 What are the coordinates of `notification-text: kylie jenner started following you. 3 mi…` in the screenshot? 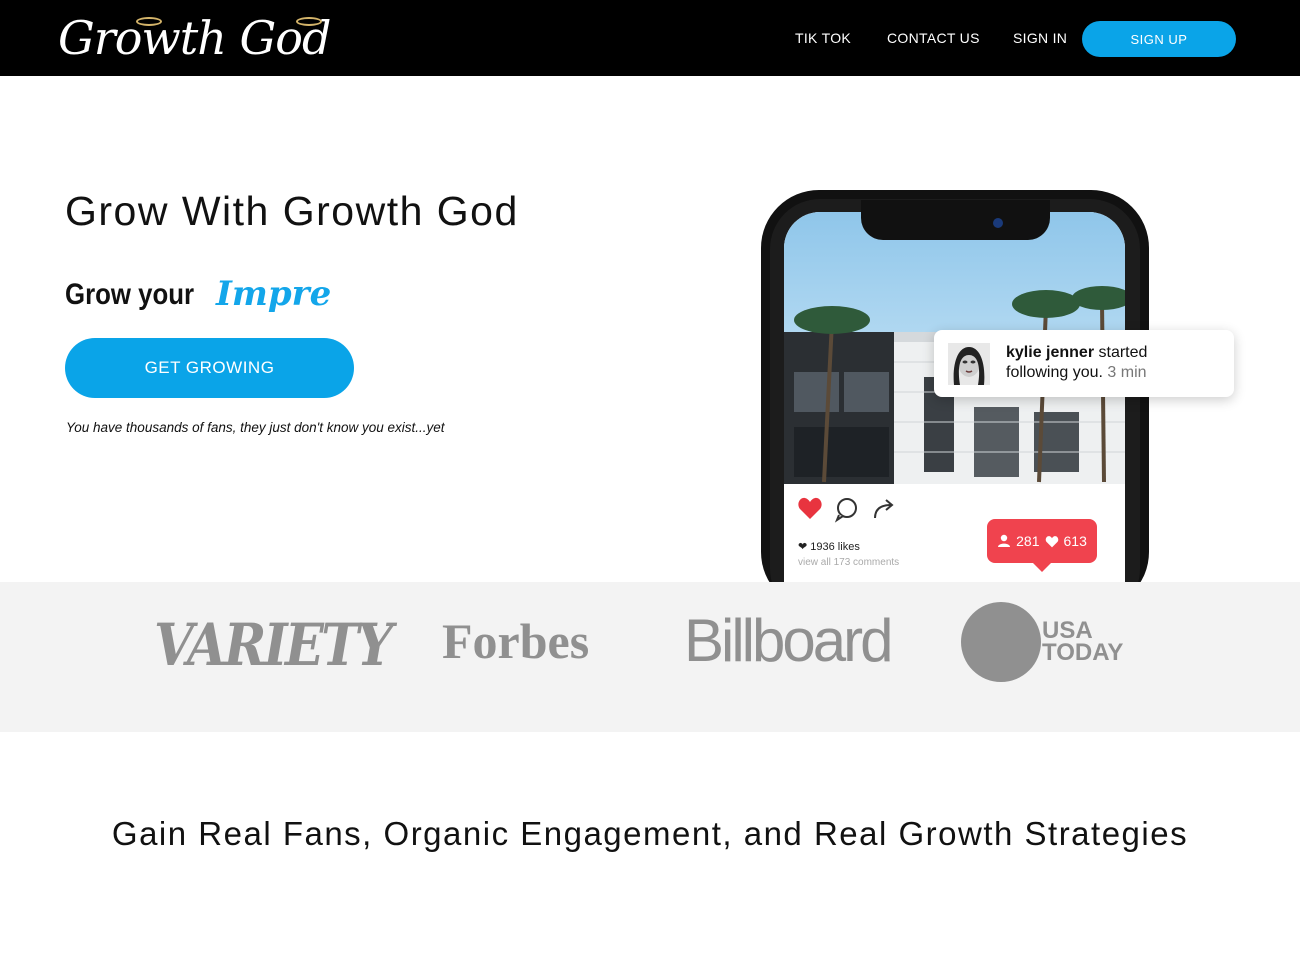 It's located at (1076, 363).